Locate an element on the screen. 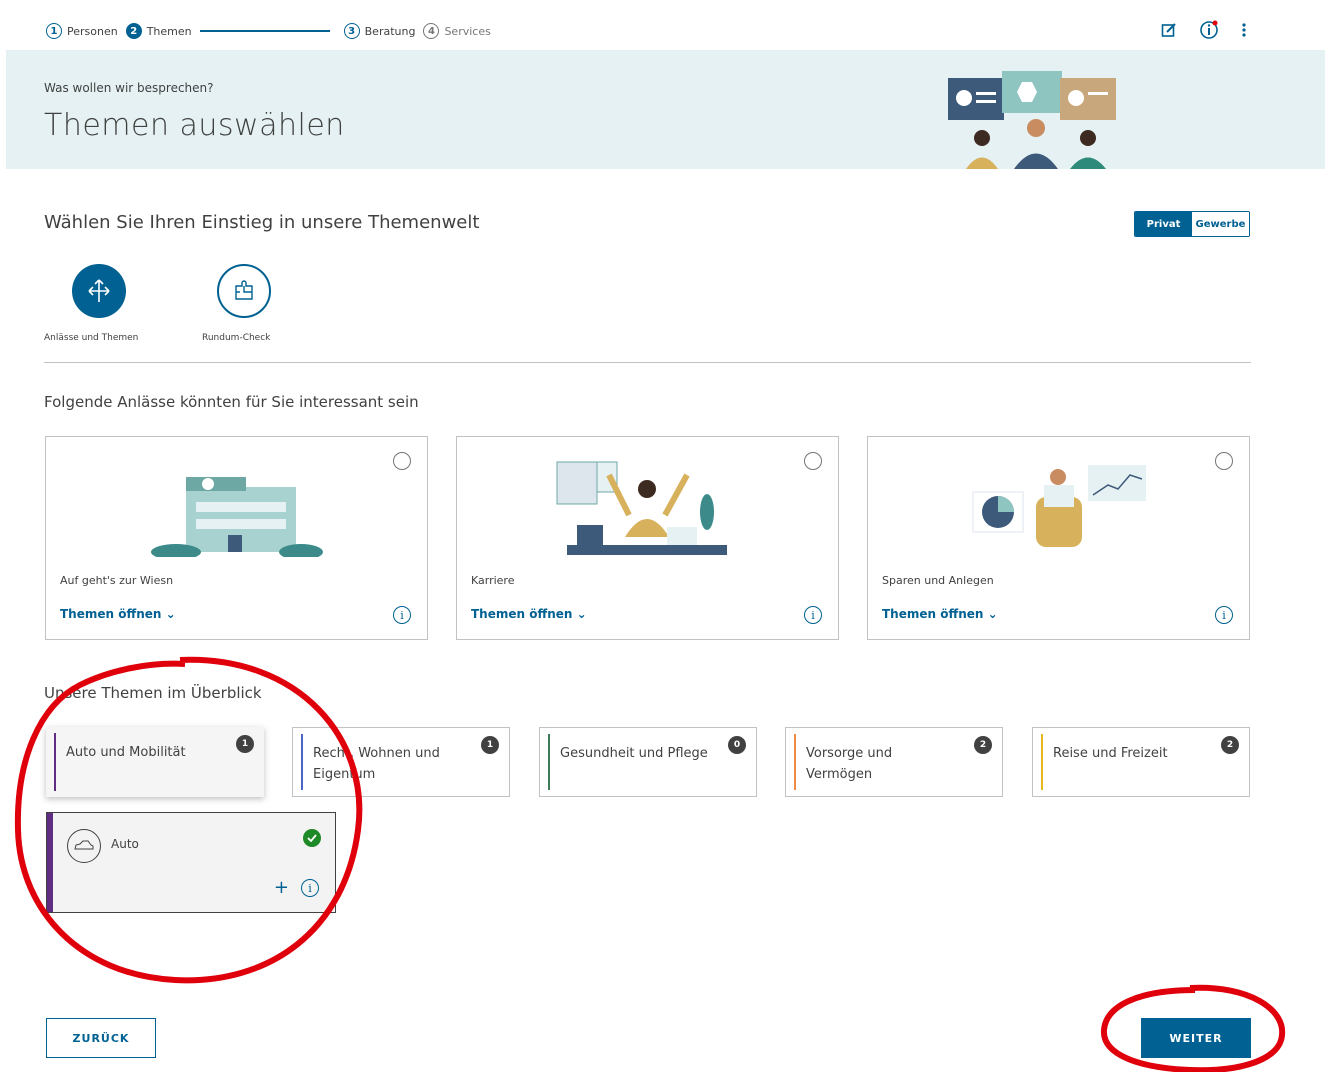 The image size is (1325, 1072). banner-subtitle: Was wollen wir besprechen? is located at coordinates (129, 88).